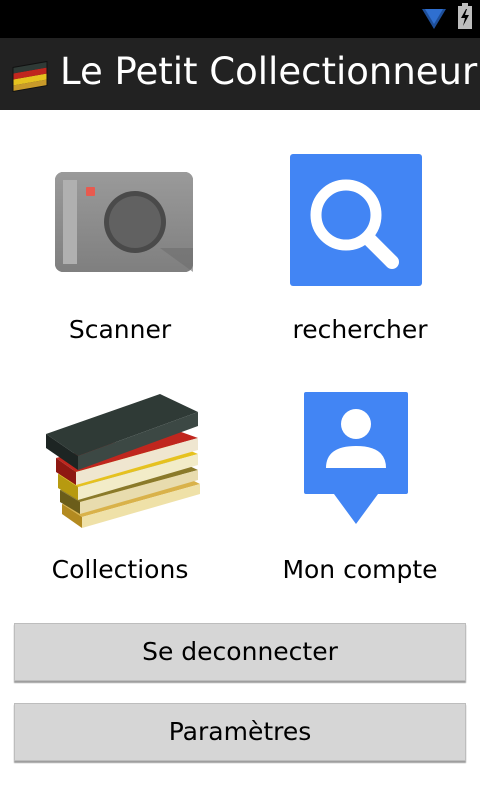 This screenshot has height=800, width=480. I want to click on logout-button: Se deconnecter, so click(240, 652).